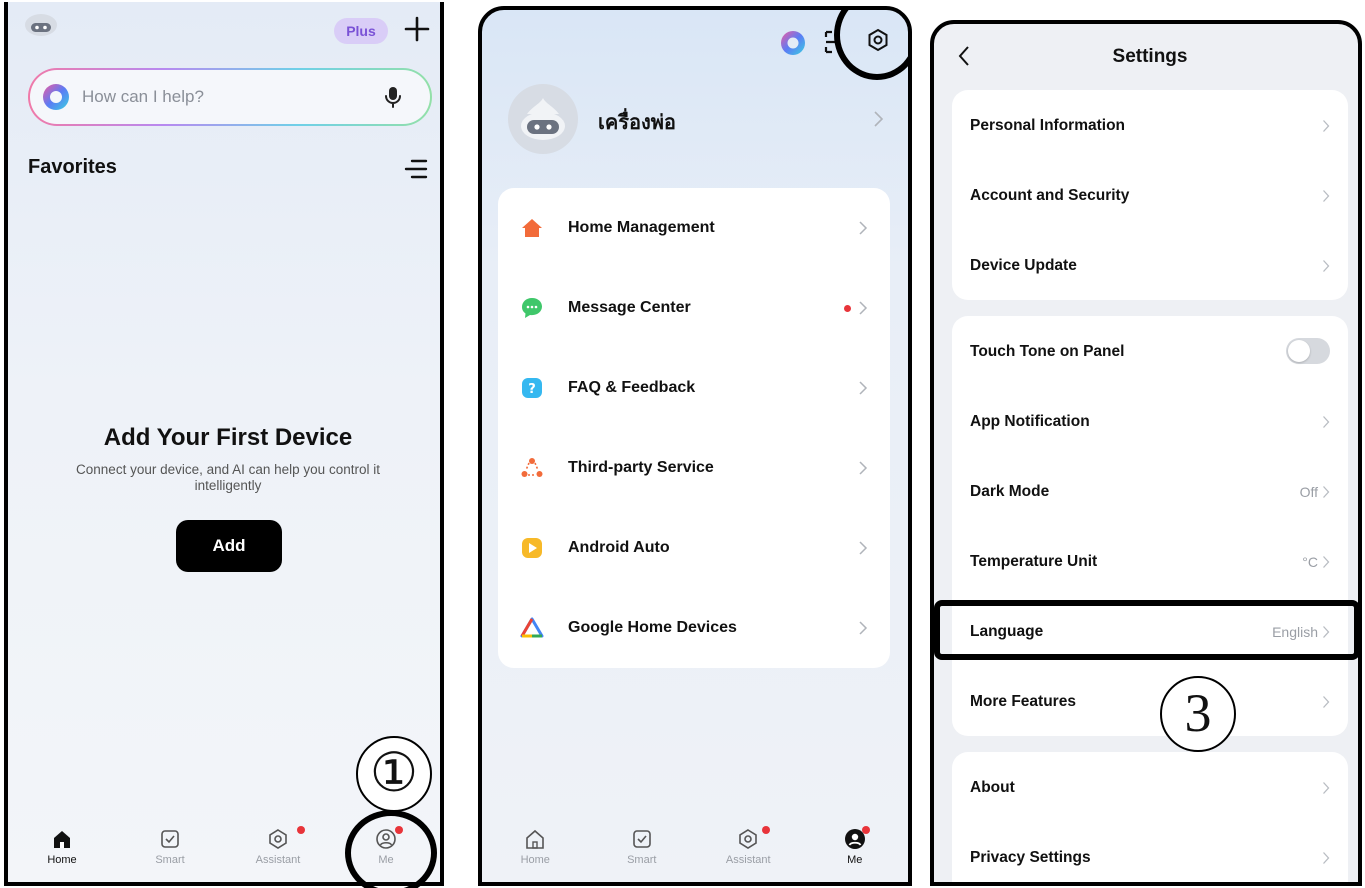  I want to click on settings-item-device-update: Device Update, so click(1150, 265).